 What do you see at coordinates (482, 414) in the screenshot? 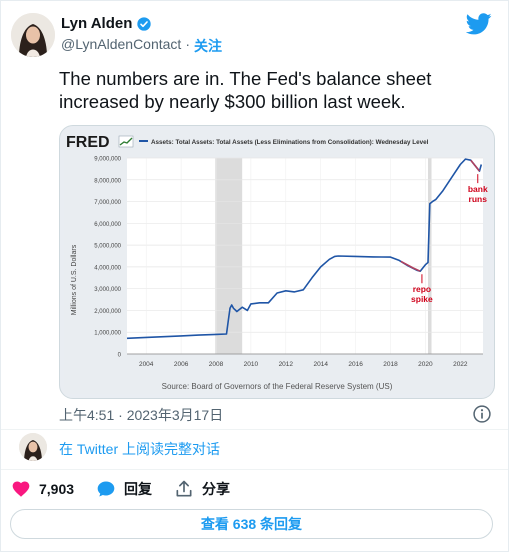
I see `info-icon` at bounding box center [482, 414].